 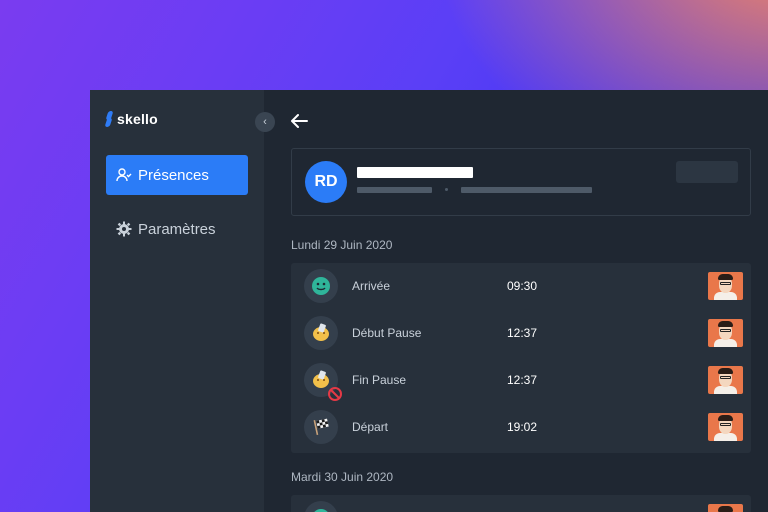 I want to click on sidebar-item-parametres: Paramètres, so click(x=177, y=229).